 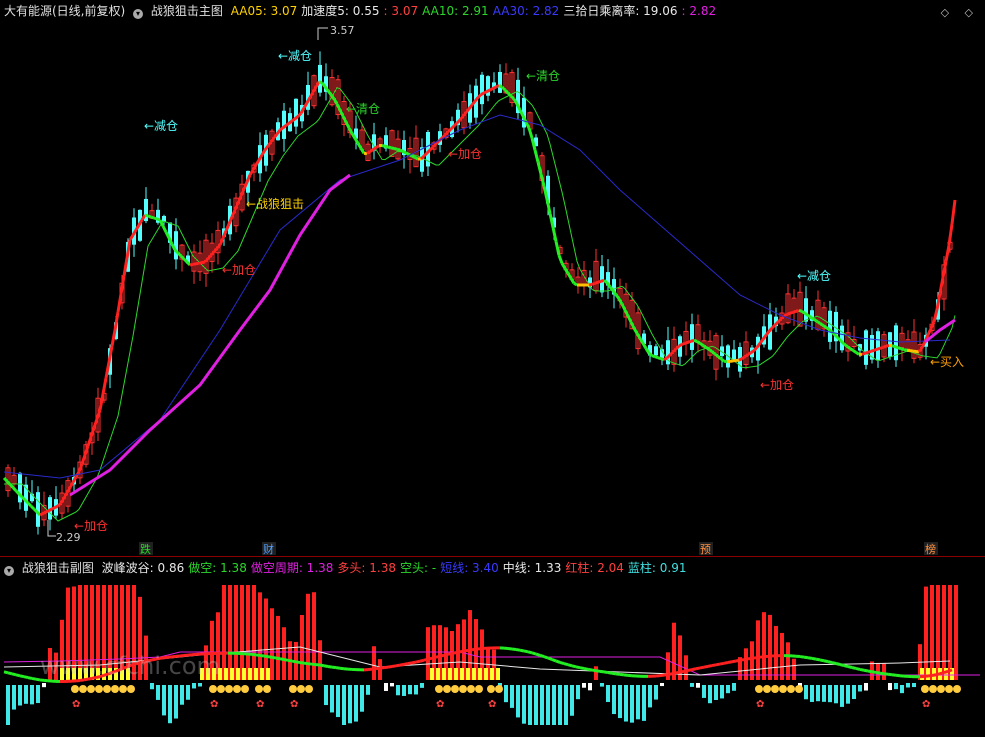 I want to click on annotation-jiacang: ←加仓, so click(x=239, y=270).